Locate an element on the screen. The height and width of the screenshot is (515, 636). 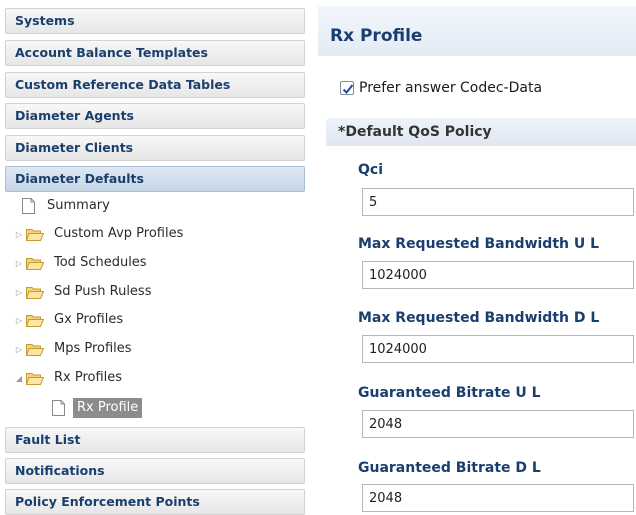
qos-section-header: *Default QoS Policy is located at coordinates (481, 132).